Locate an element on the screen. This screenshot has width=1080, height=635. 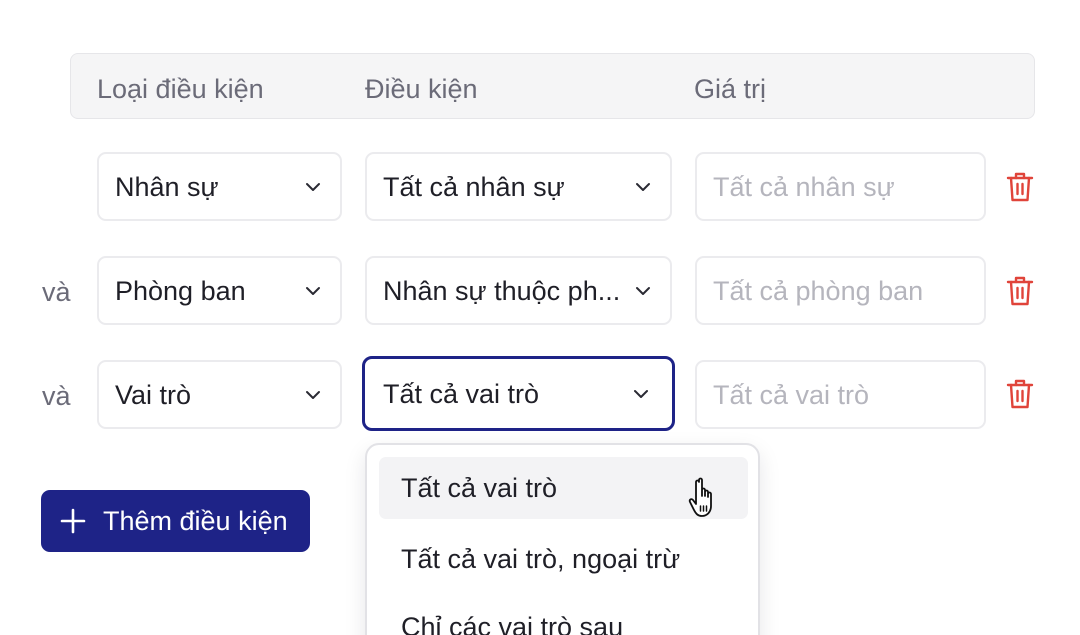
condition-select-row-1: Tất cả nhân sự is located at coordinates (518, 186).